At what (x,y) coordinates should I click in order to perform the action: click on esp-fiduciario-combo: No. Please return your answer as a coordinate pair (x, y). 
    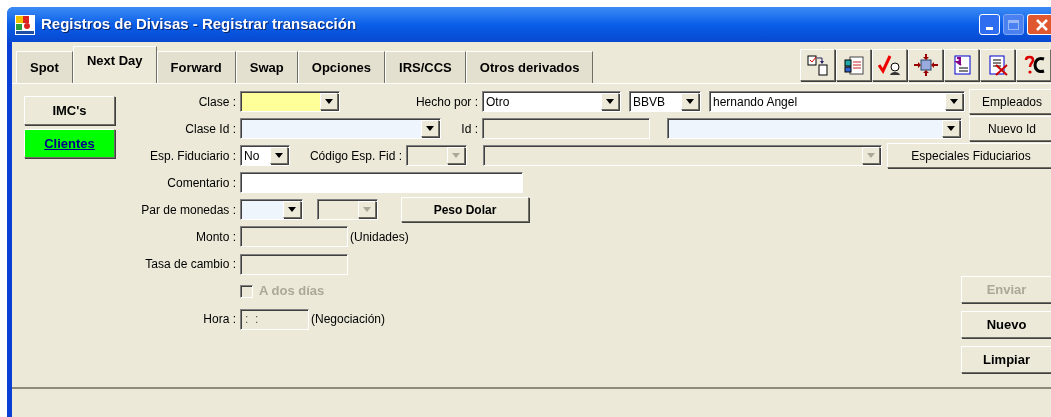
    Looking at the image, I should click on (265, 155).